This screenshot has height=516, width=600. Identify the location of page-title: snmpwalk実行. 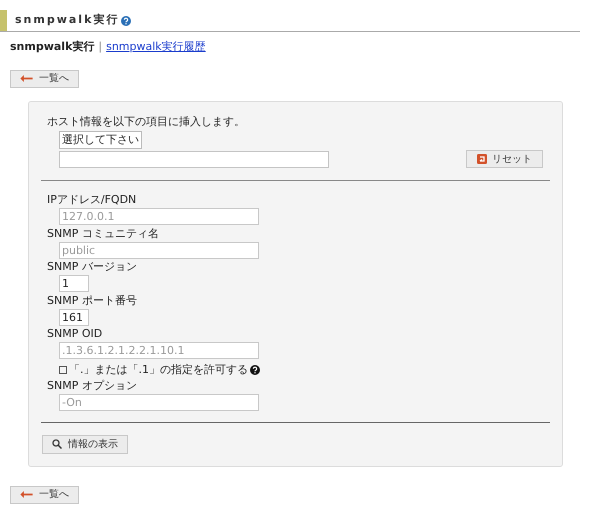
(67, 20).